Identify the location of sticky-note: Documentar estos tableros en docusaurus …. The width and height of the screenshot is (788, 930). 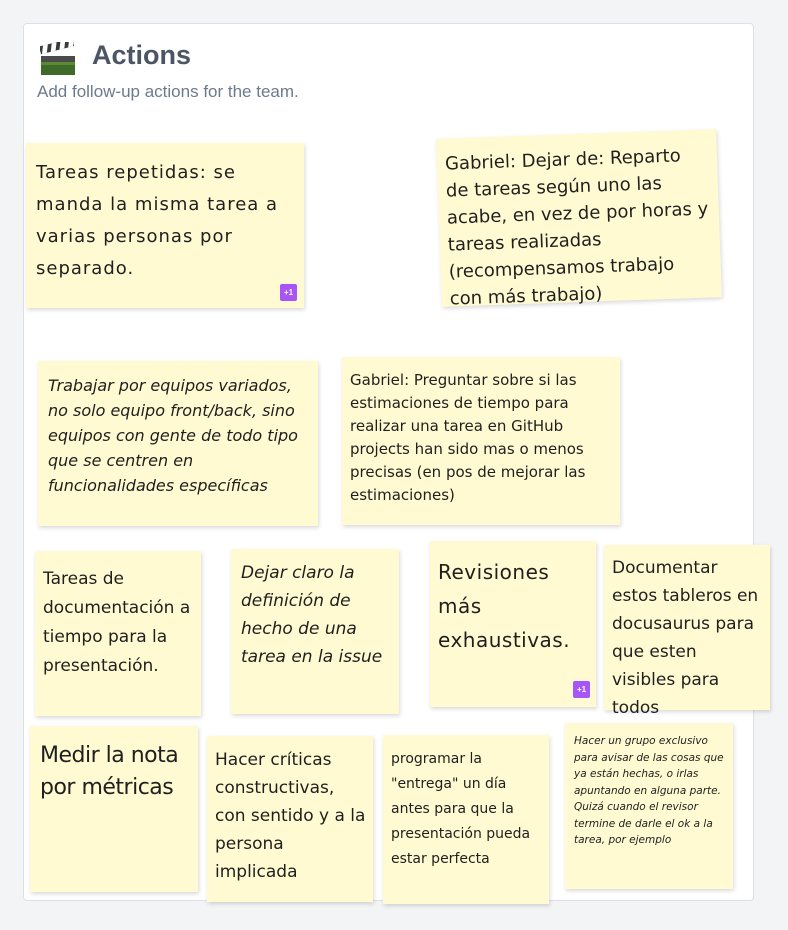
(687, 631).